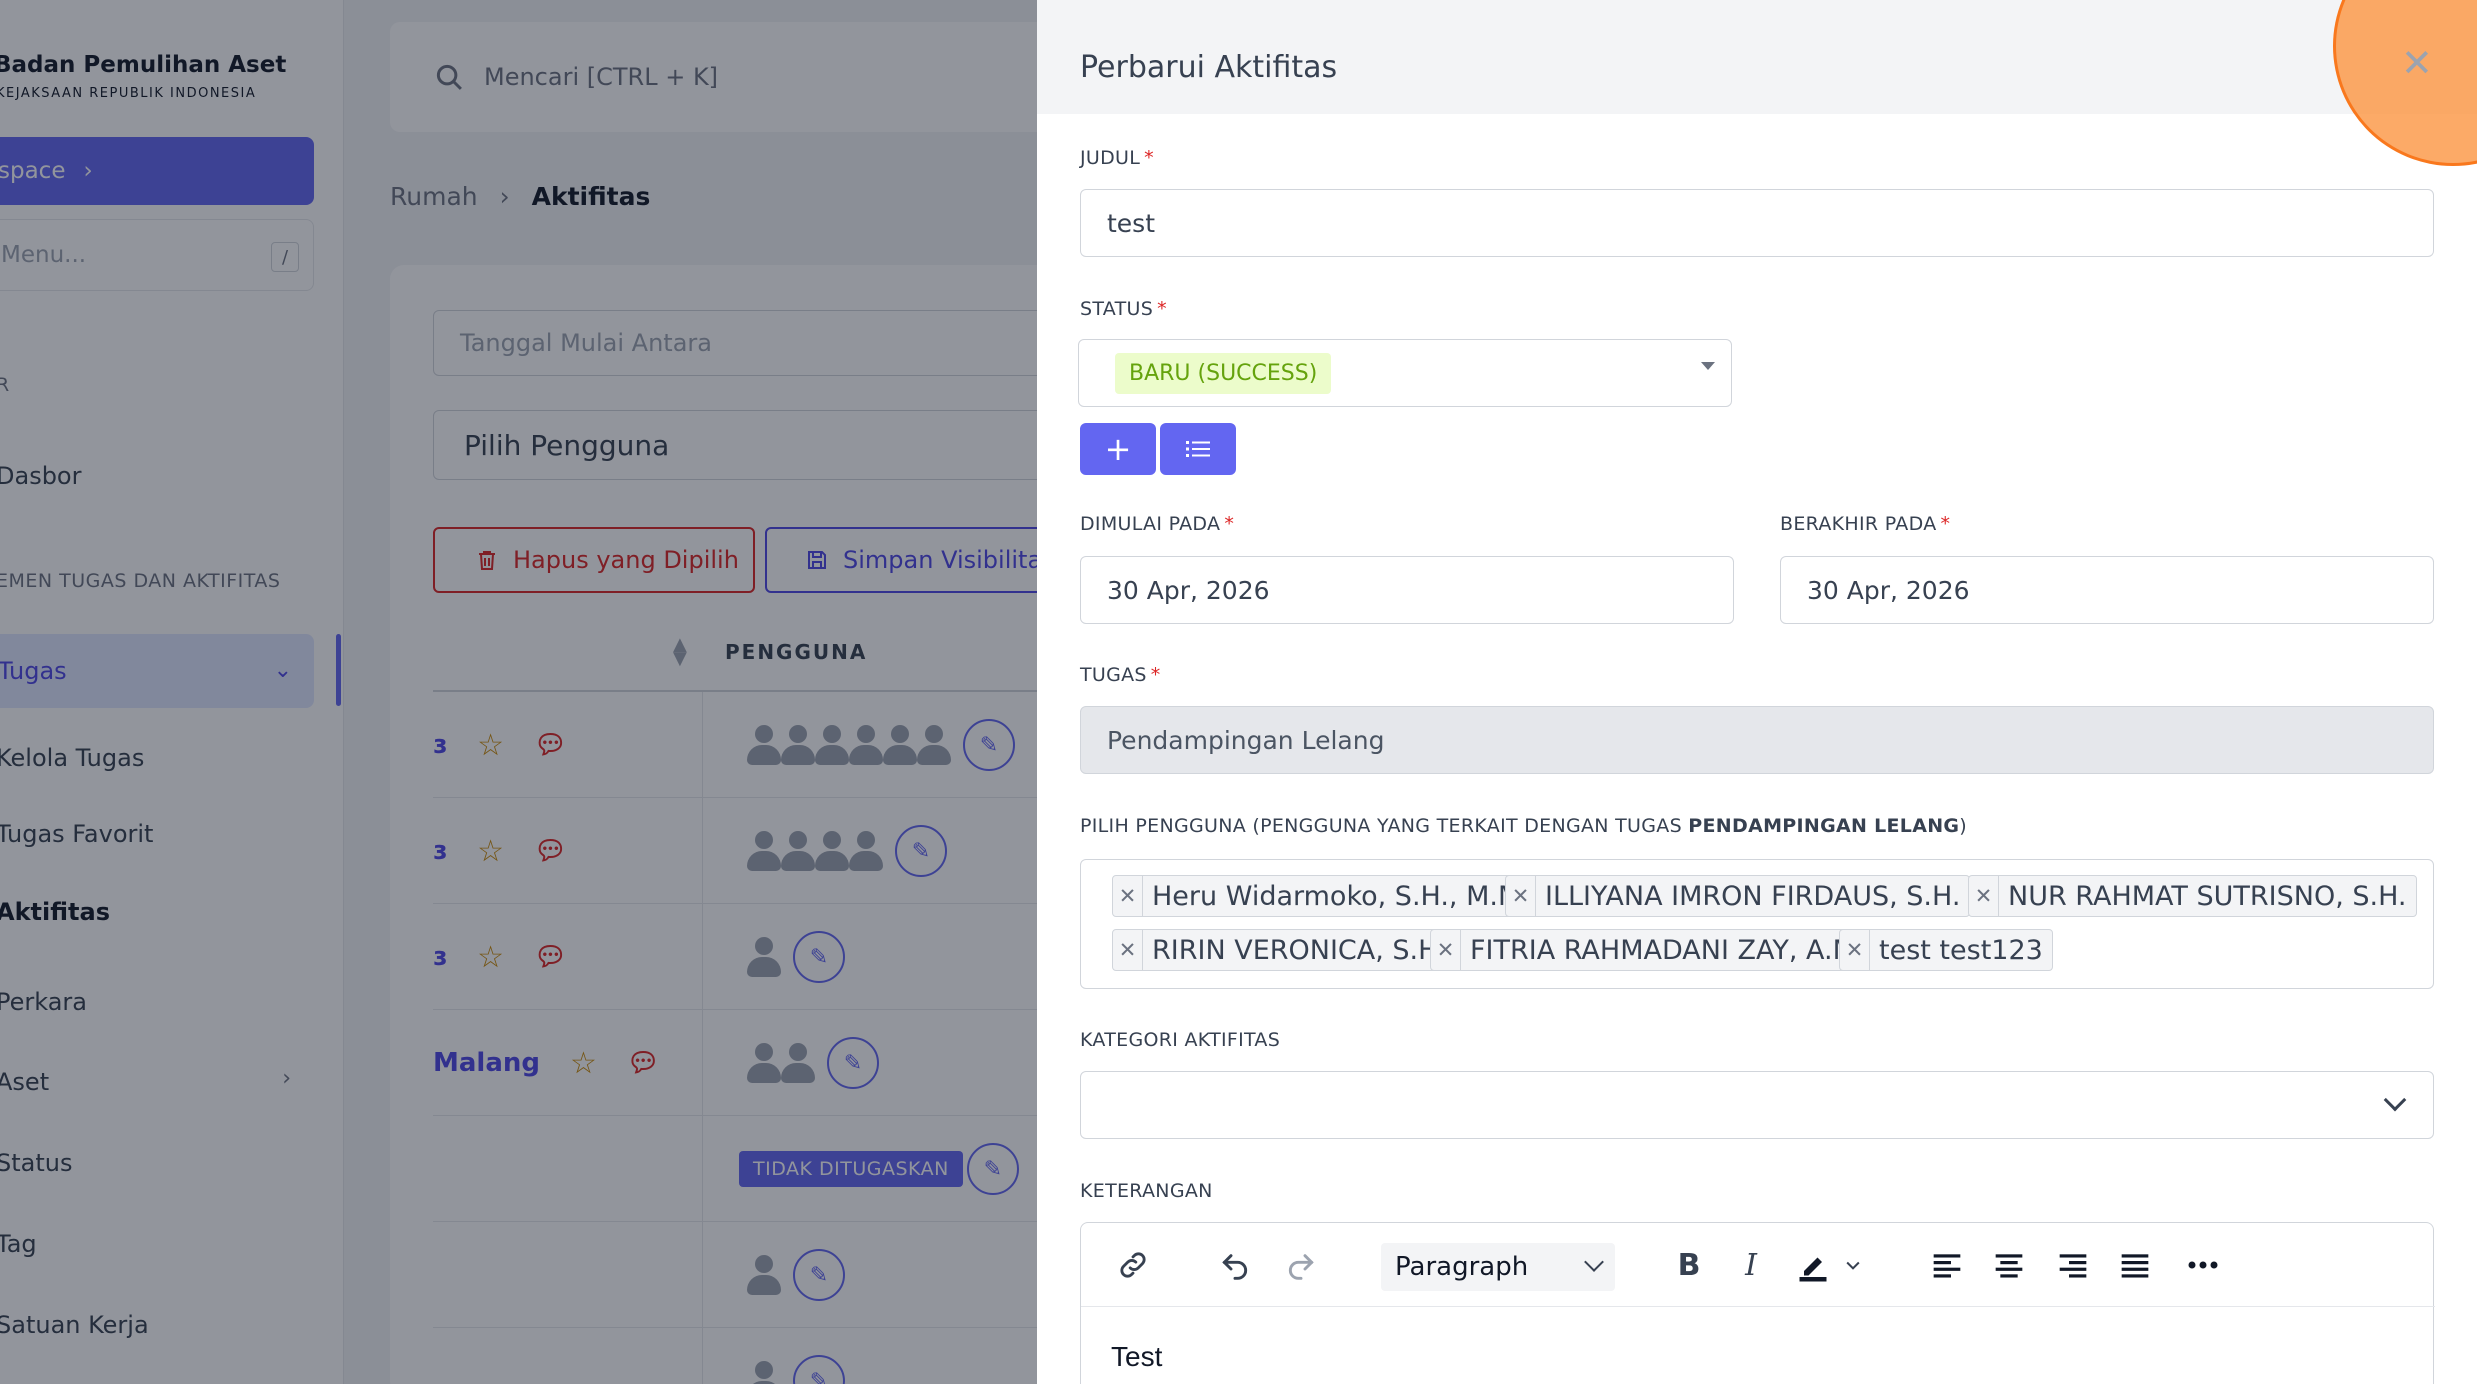 This screenshot has height=1384, width=2477. Describe the element at coordinates (1689, 1265) in the screenshot. I see `bold-icon: B` at that location.